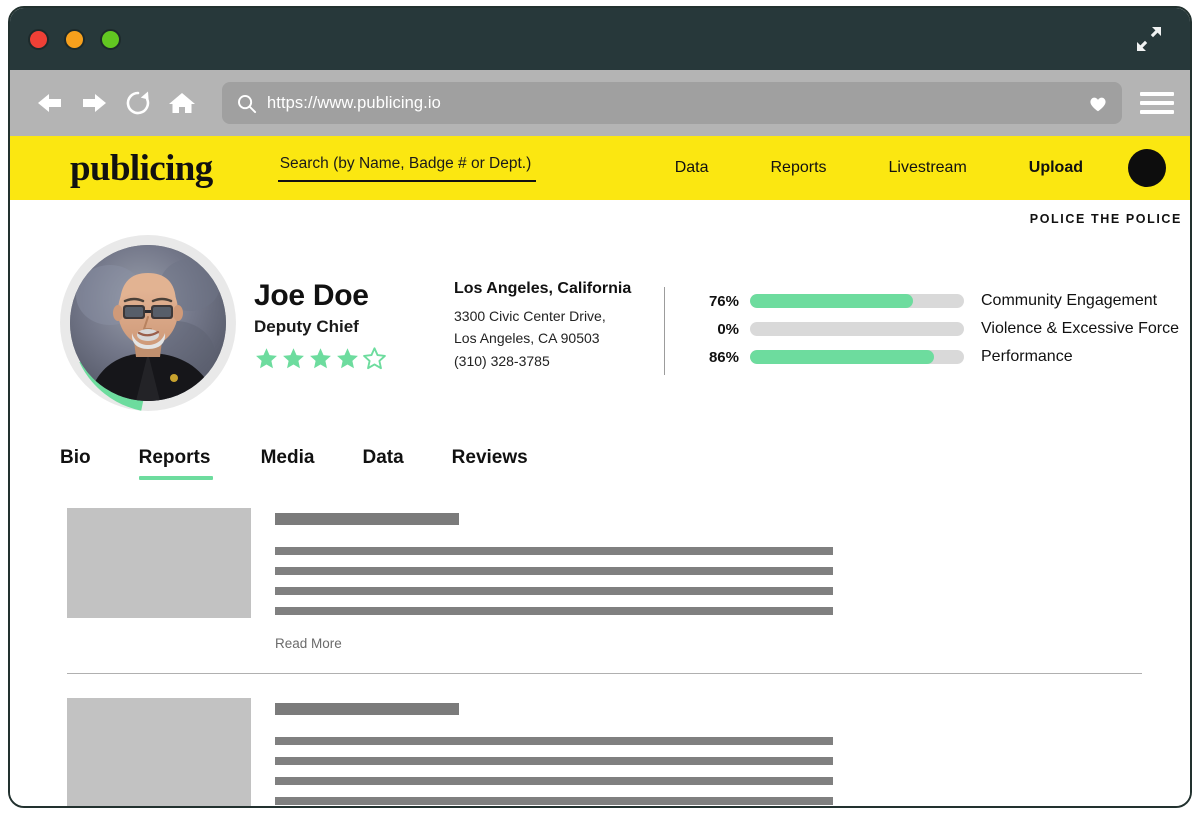 The width and height of the screenshot is (1200, 814). Describe the element at coordinates (928, 168) in the screenshot. I see `nav-link-livestream: Livestream` at that location.